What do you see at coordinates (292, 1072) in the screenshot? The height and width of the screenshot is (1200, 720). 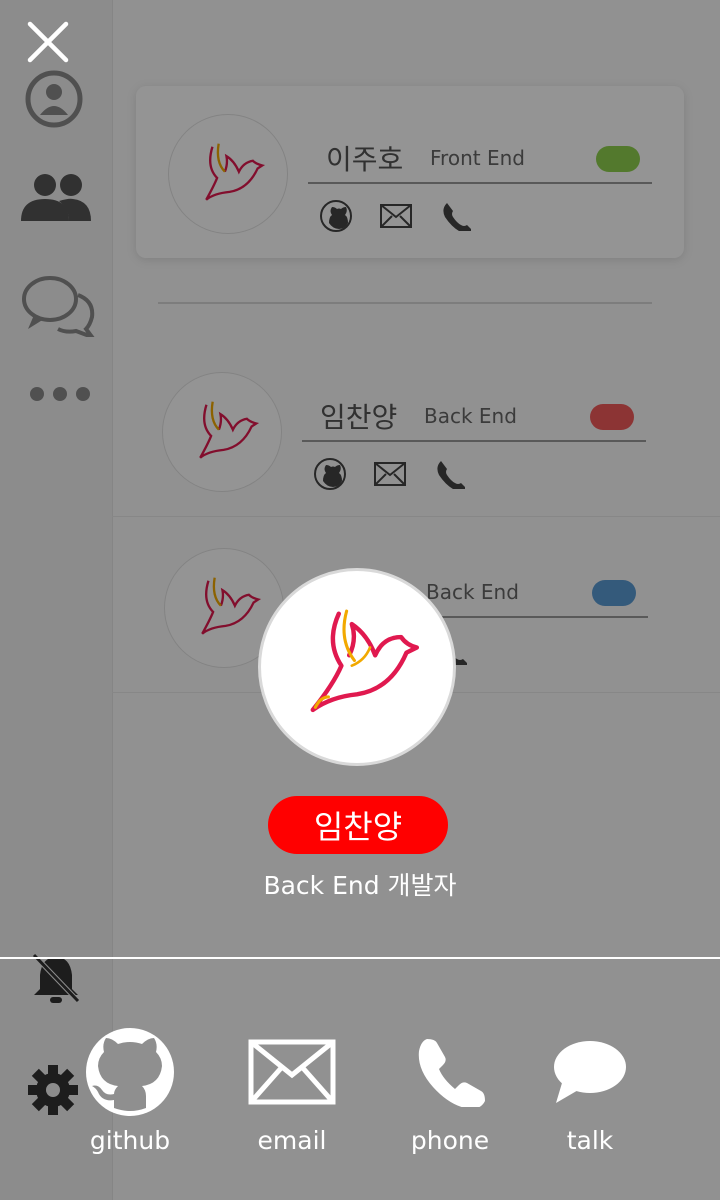 I see `email-icon` at bounding box center [292, 1072].